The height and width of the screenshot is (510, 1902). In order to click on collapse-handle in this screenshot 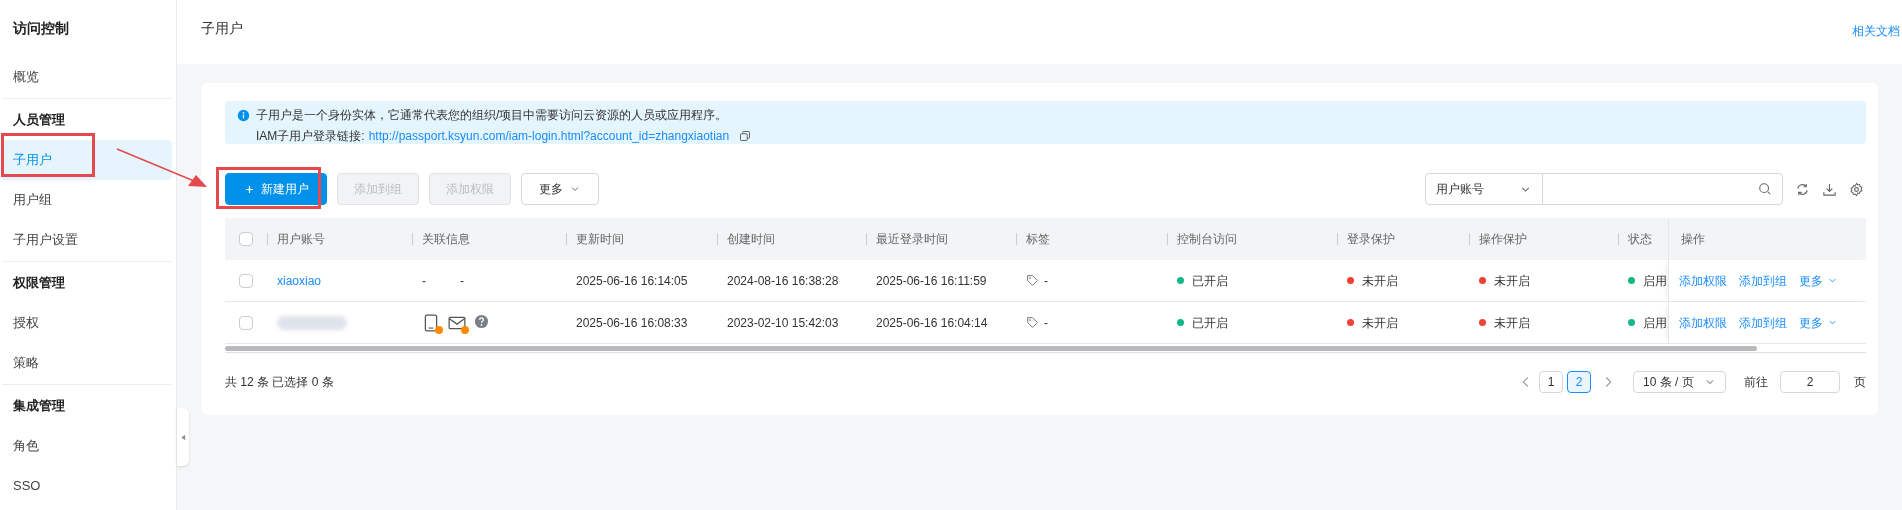, I will do `click(183, 437)`.